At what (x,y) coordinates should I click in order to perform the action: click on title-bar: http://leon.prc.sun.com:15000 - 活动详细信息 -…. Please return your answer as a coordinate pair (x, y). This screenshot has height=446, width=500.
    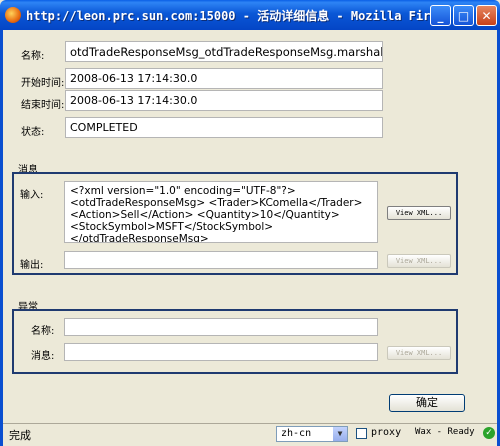
    Looking at the image, I should click on (250, 15).